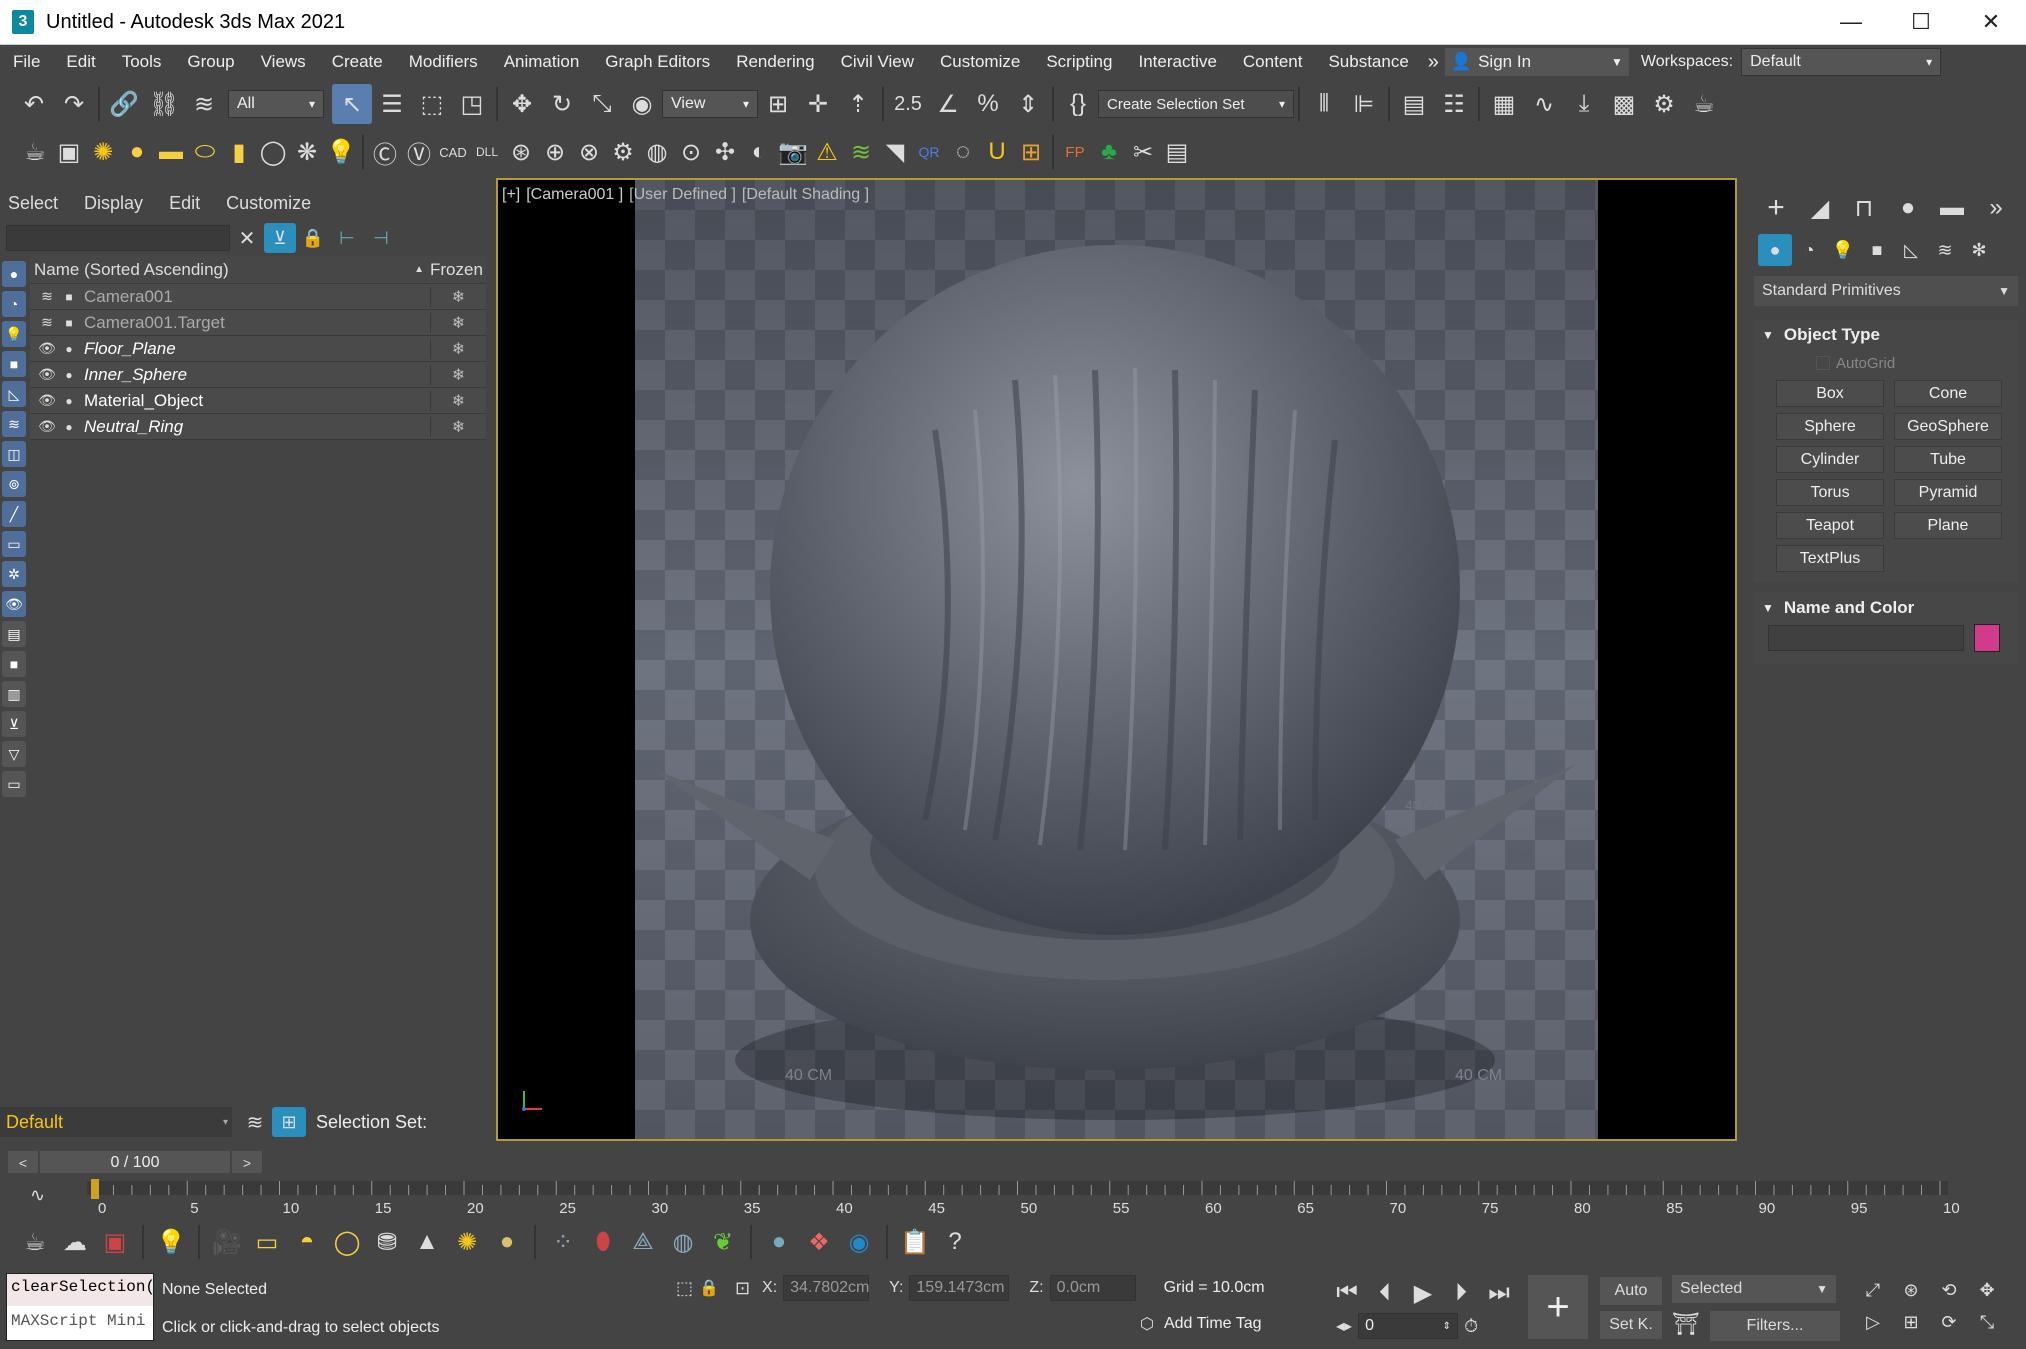 The width and height of the screenshot is (2026, 1349). What do you see at coordinates (623, 152) in the screenshot?
I see `gear-outline-icon: ⚙` at bounding box center [623, 152].